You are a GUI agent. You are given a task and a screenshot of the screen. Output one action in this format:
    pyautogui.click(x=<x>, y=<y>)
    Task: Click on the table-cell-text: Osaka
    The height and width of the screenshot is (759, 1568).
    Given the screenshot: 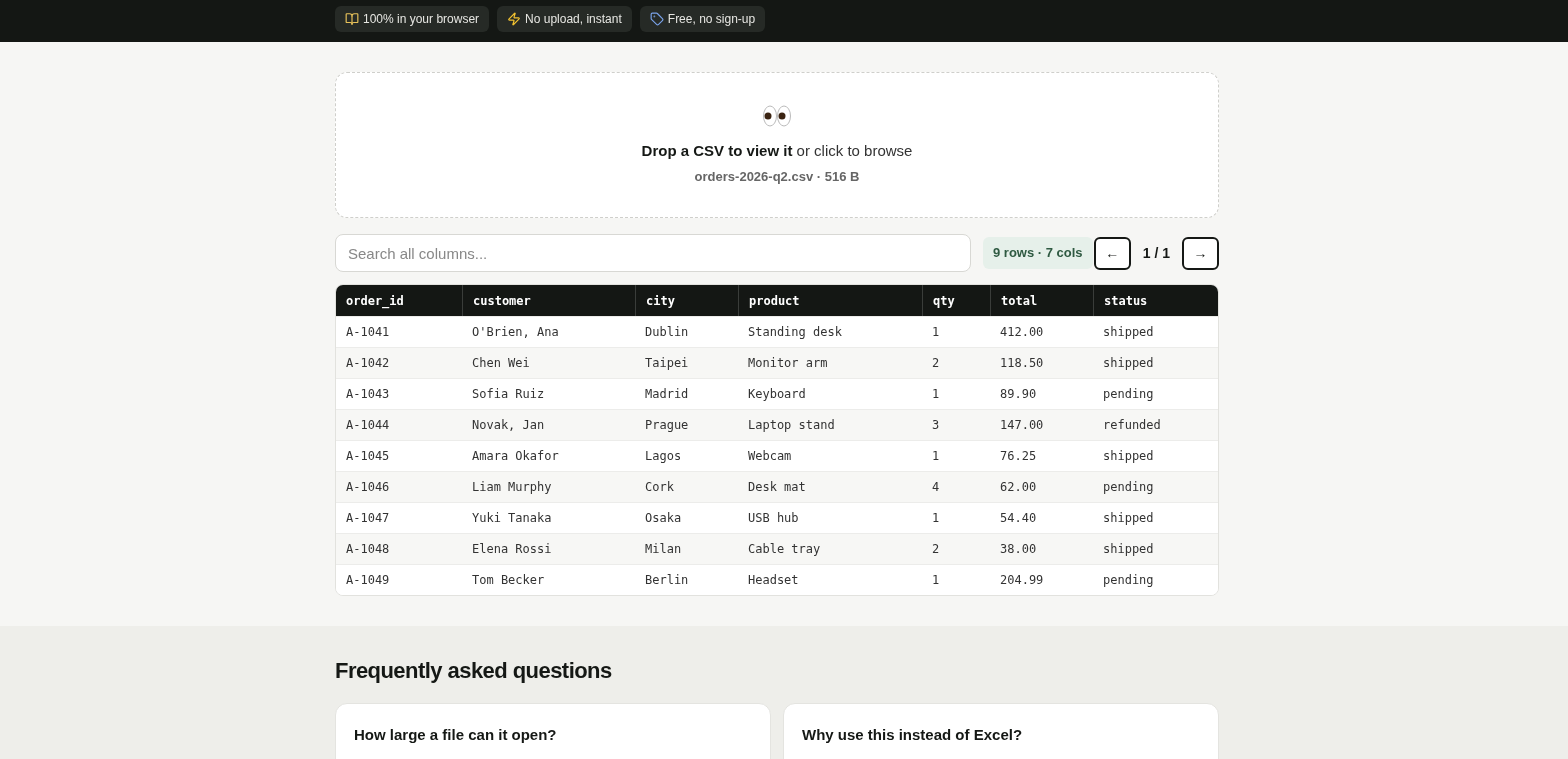 What is the action you would take?
    pyautogui.click(x=663, y=518)
    